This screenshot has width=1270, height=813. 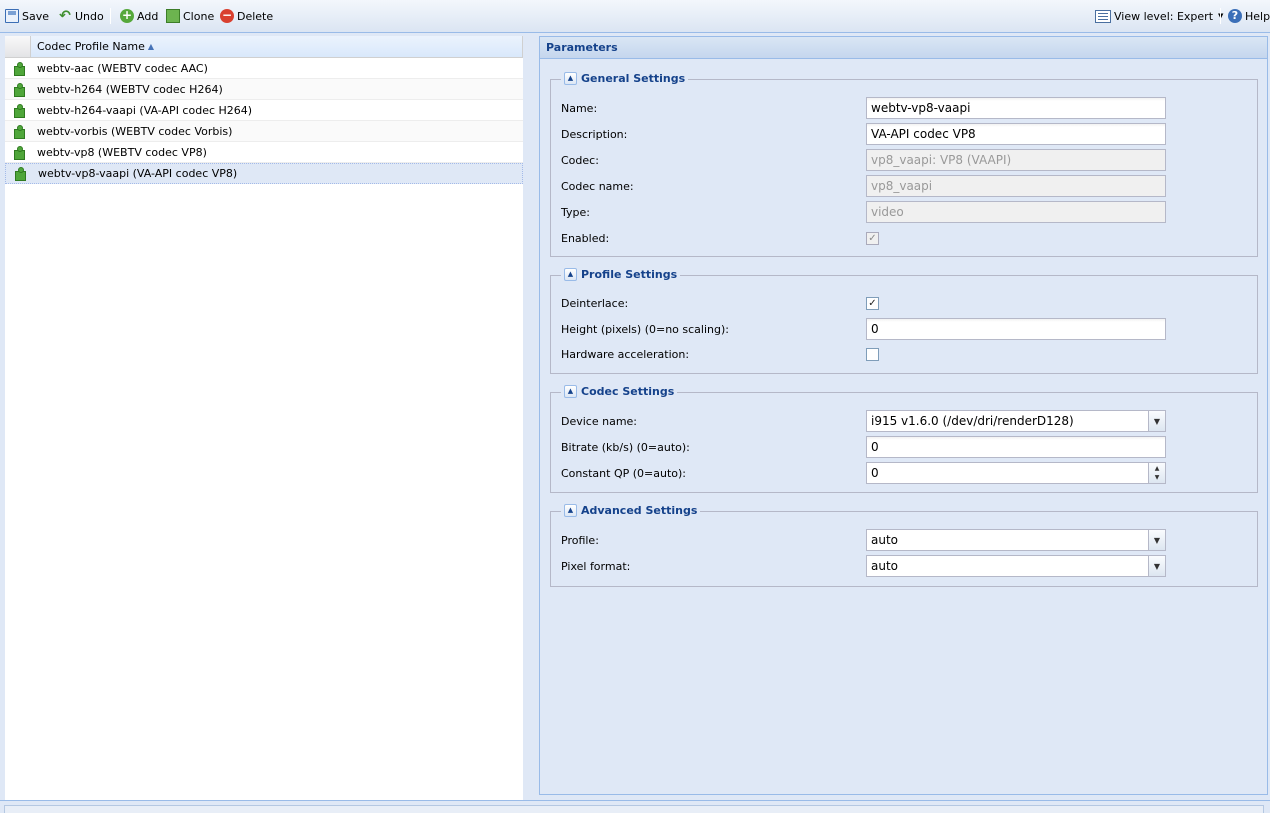 I want to click on grid-header: Codec Profile Name ▲, so click(x=264, y=47).